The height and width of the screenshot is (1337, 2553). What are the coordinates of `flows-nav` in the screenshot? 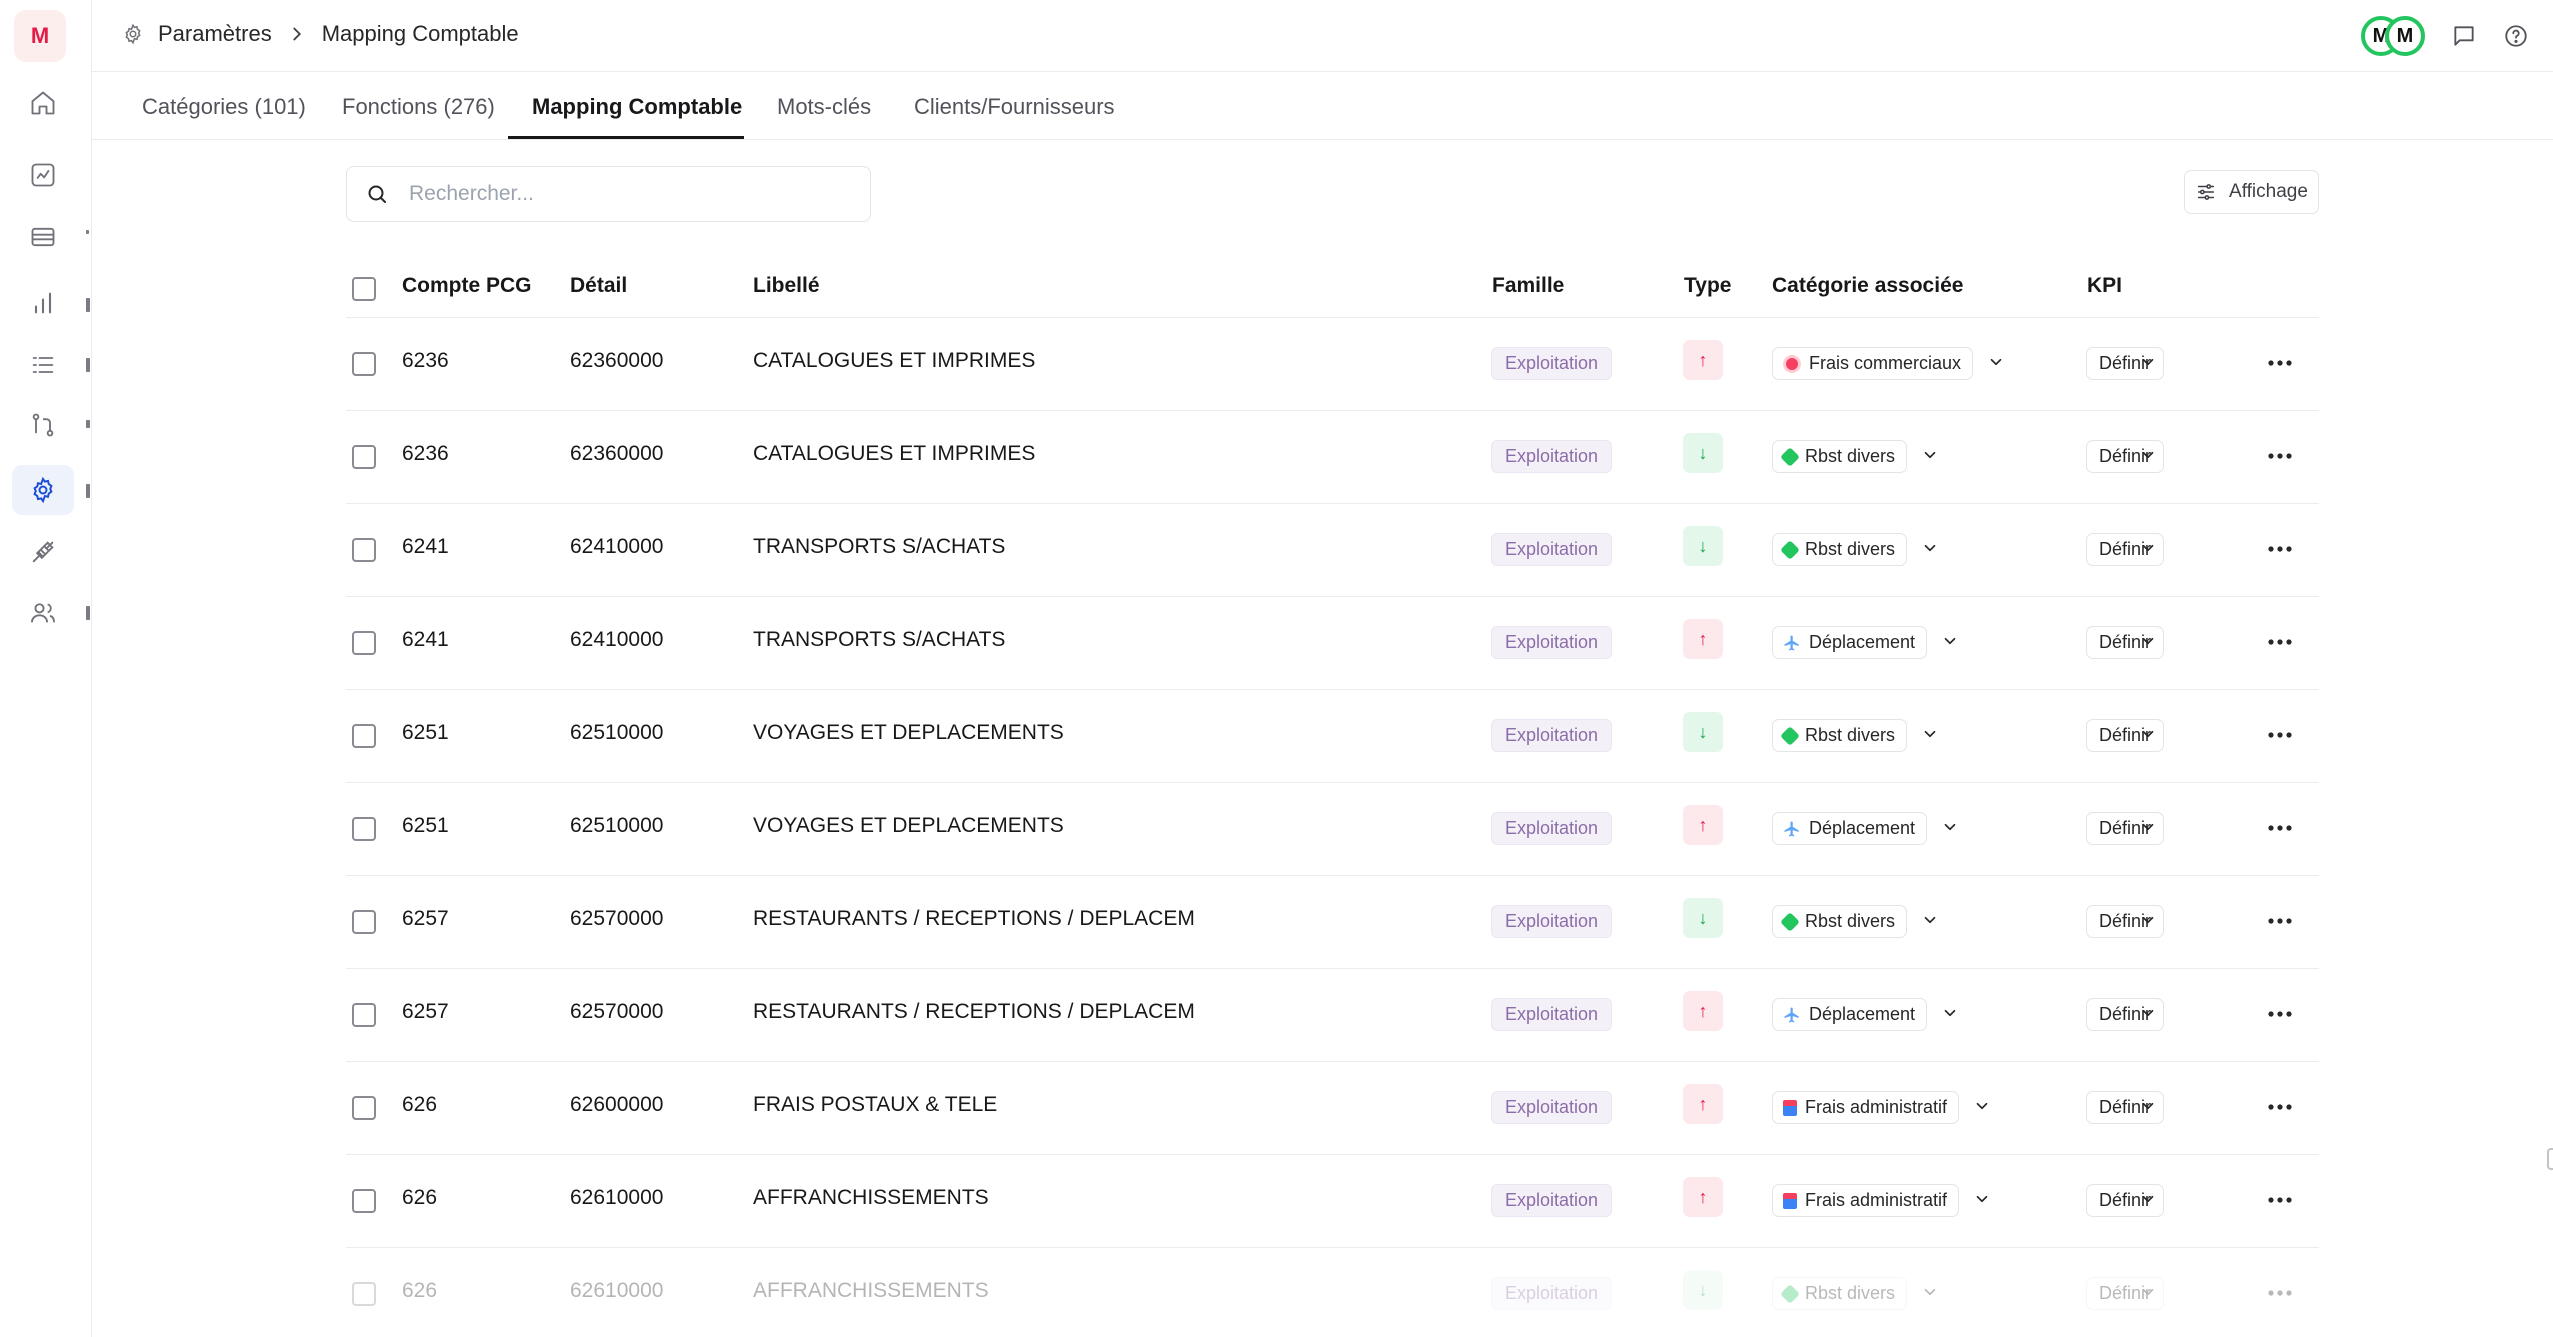 It's located at (43, 425).